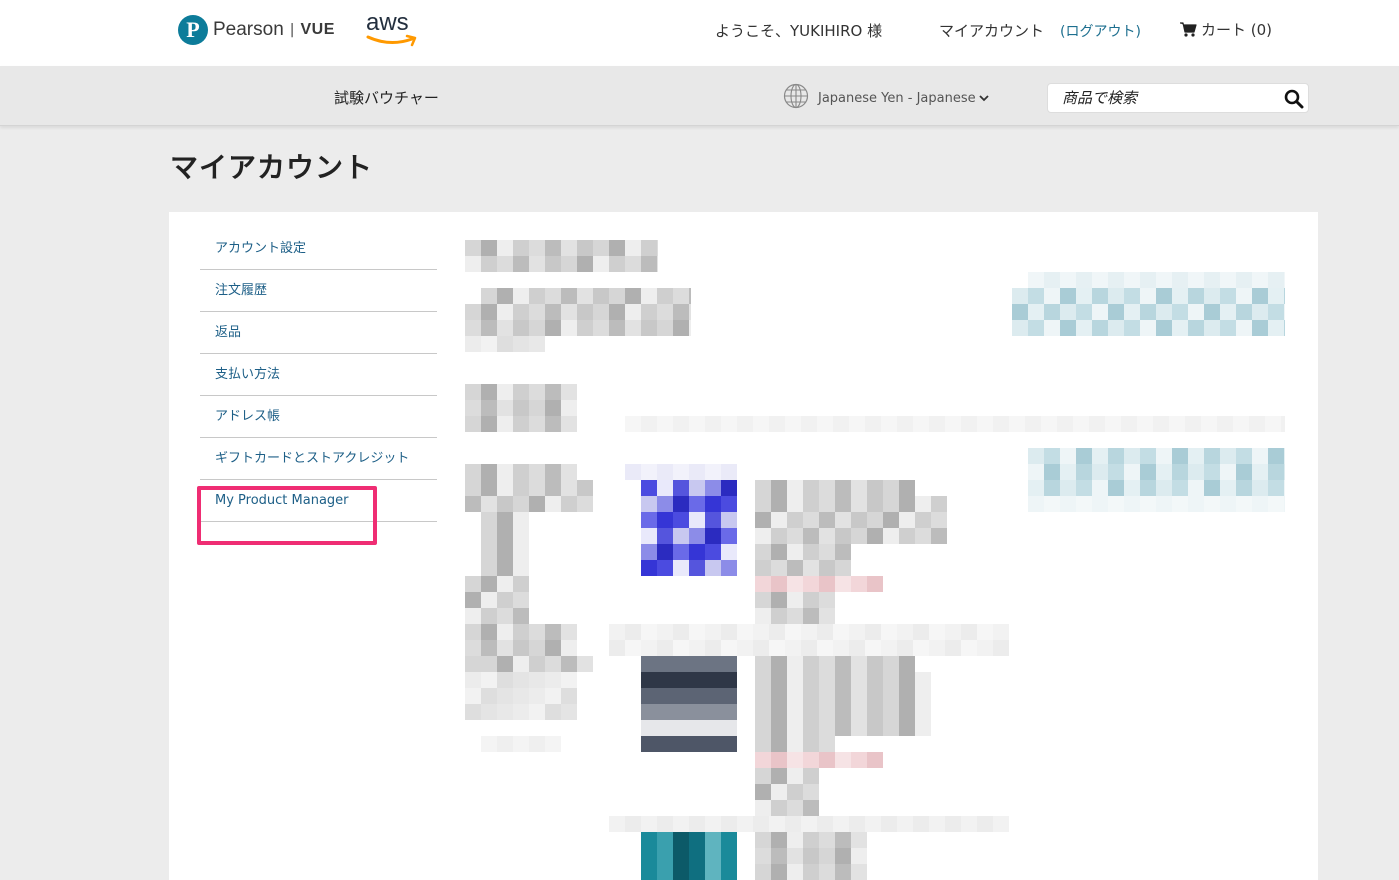  I want to click on sidebar-item-address-book: アドレス帳, so click(318, 417).